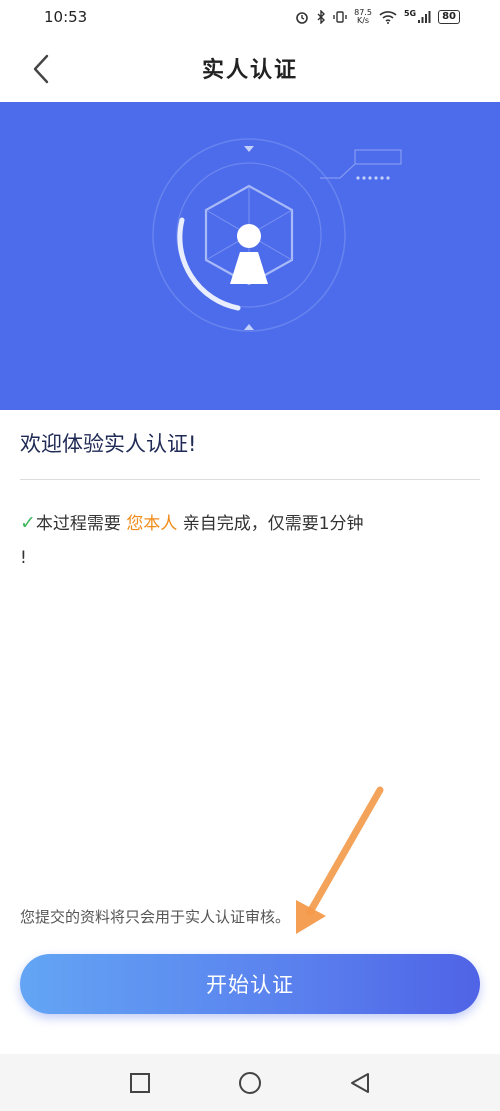 The width and height of the screenshot is (500, 1111). I want to click on status-icons: 87.5 K/s 5G 80, so click(377, 17).